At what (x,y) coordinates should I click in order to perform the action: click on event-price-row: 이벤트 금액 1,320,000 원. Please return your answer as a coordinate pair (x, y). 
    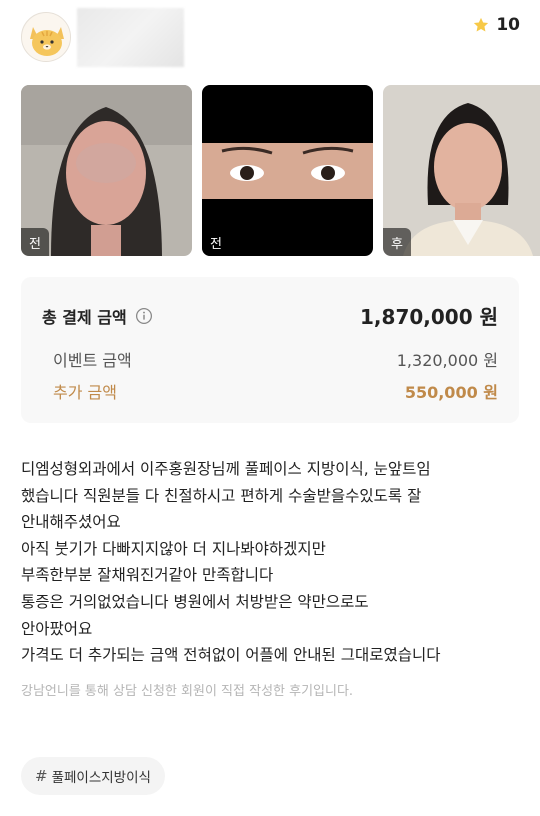
    Looking at the image, I should click on (270, 359).